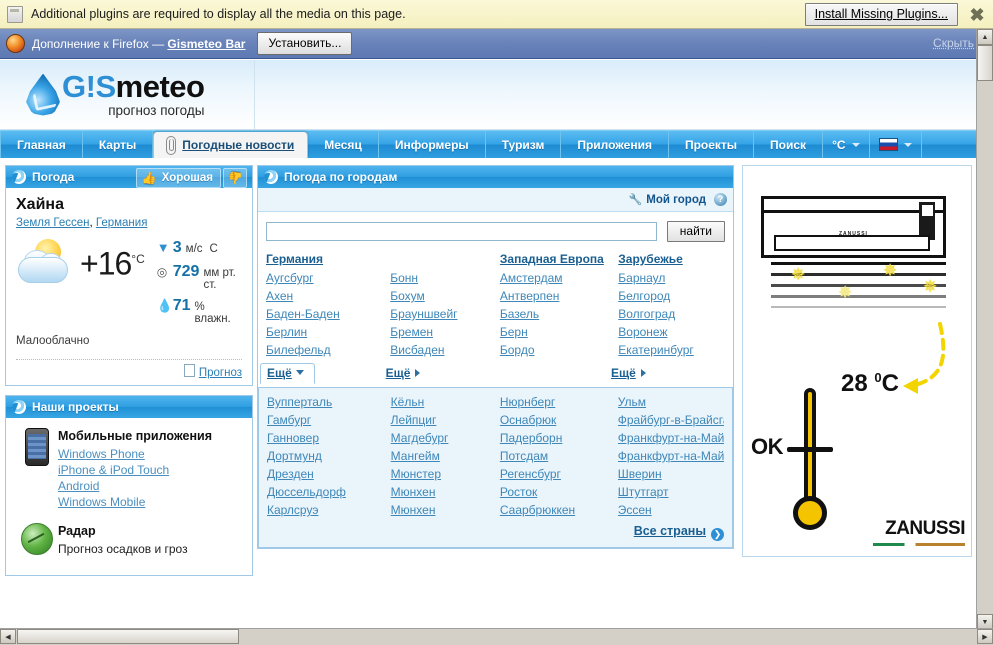 This screenshot has width=993, height=645. What do you see at coordinates (984, 329) in the screenshot?
I see `vertical-scrollbar: ▲ ▼` at bounding box center [984, 329].